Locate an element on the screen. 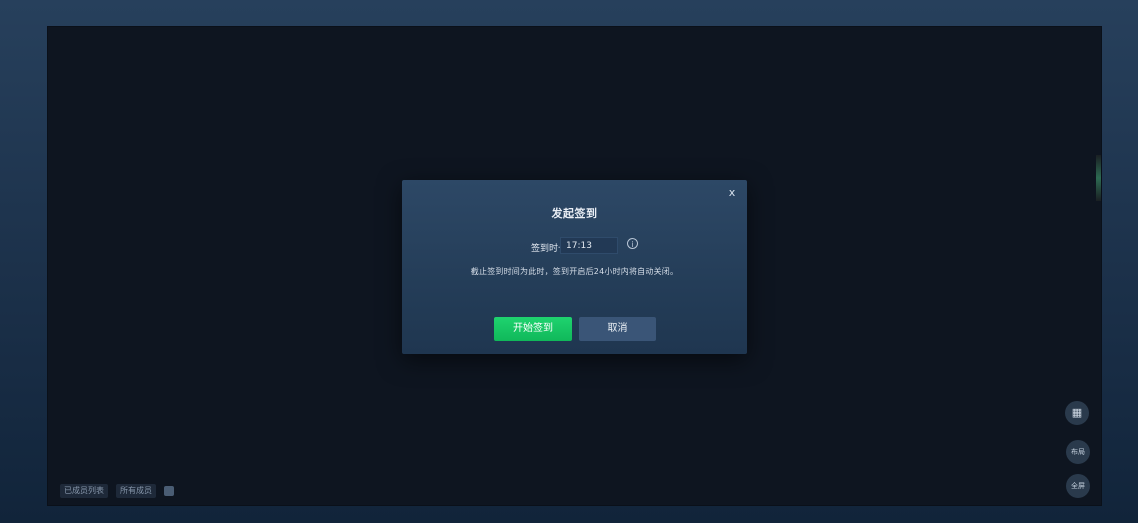 This screenshot has height=523, width=1138. grid-icon: ▦ is located at coordinates (1077, 412).